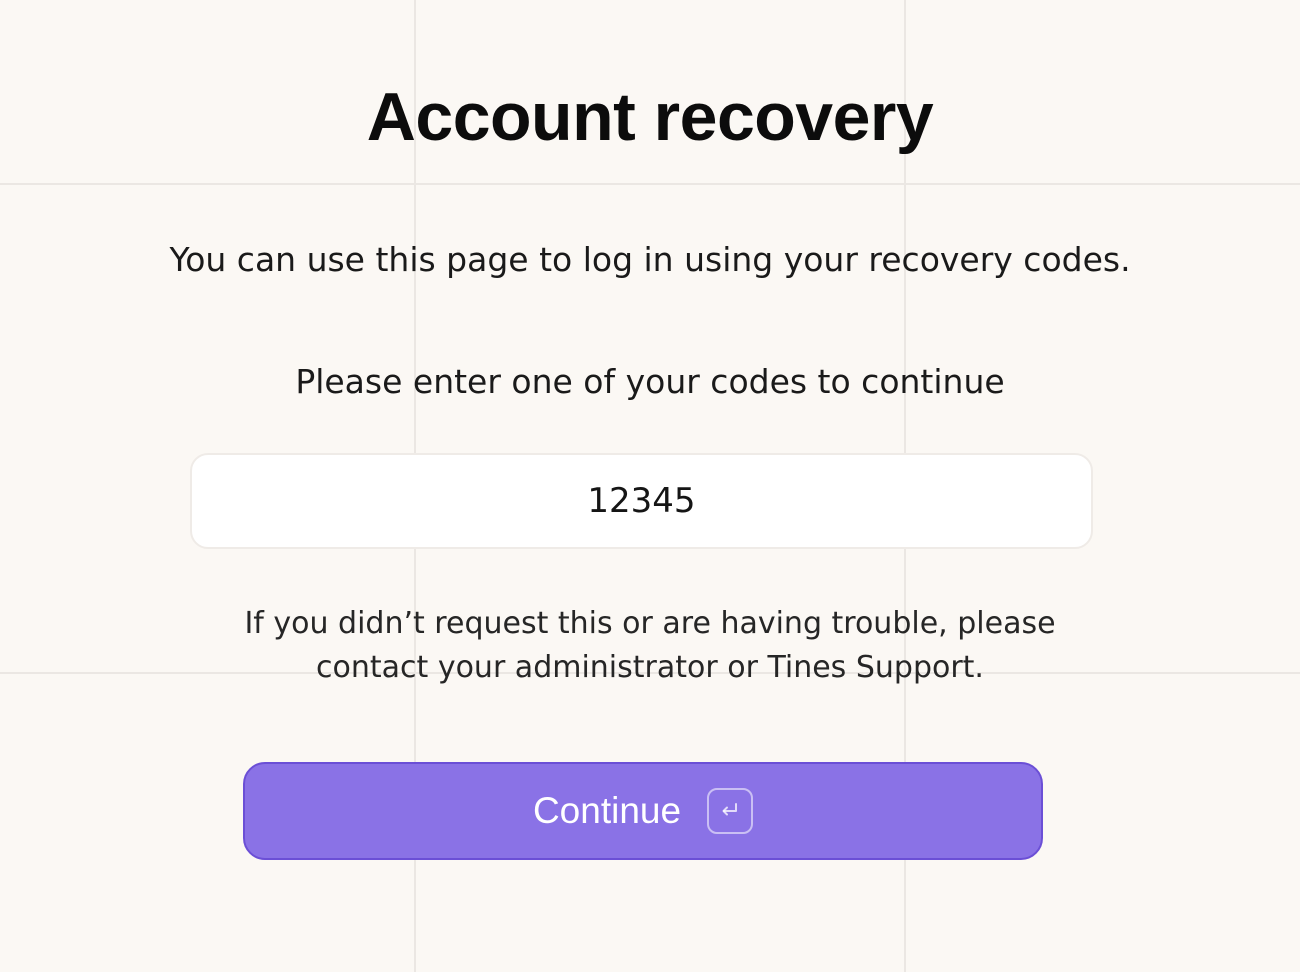 The image size is (1300, 972). What do you see at coordinates (641, 501) in the screenshot?
I see `recovery-code-input` at bounding box center [641, 501].